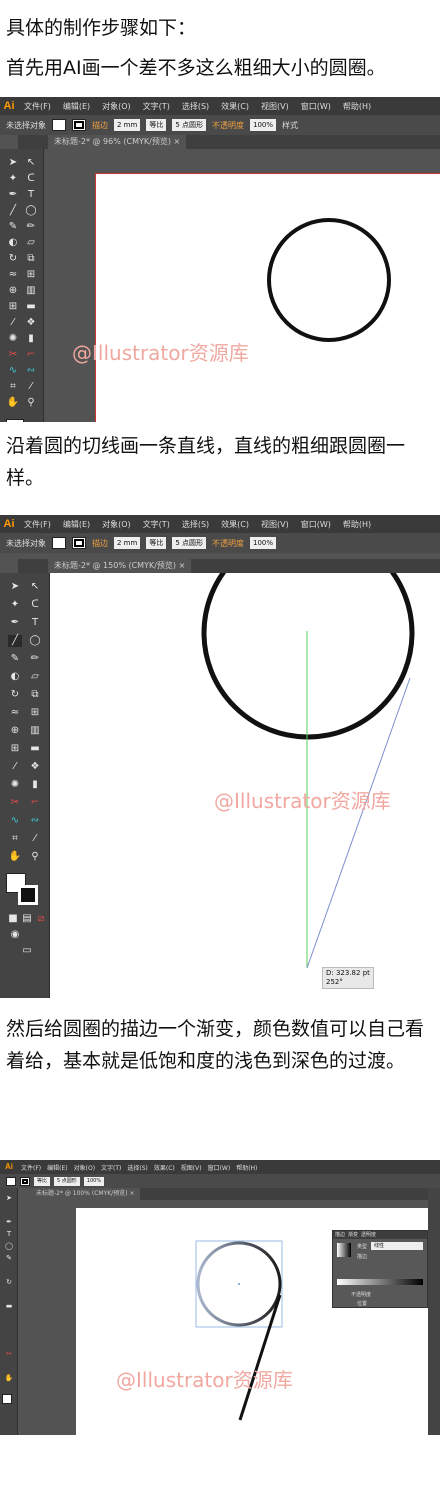 This screenshot has height=1500, width=440. Describe the element at coordinates (31, 323) in the screenshot. I see `blend-tool-icon: ❖` at that location.